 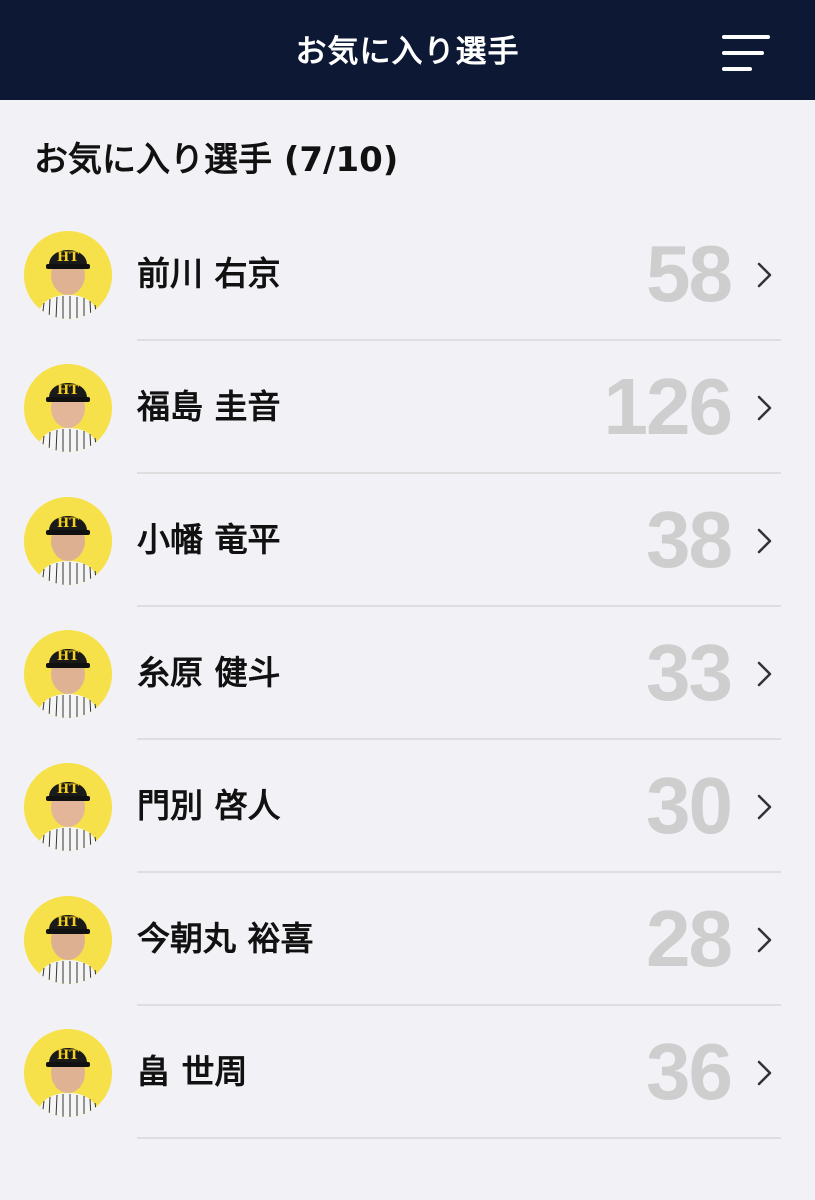 What do you see at coordinates (407, 540) in the screenshot?
I see `player-row: HT 小幡 竜平 38` at bounding box center [407, 540].